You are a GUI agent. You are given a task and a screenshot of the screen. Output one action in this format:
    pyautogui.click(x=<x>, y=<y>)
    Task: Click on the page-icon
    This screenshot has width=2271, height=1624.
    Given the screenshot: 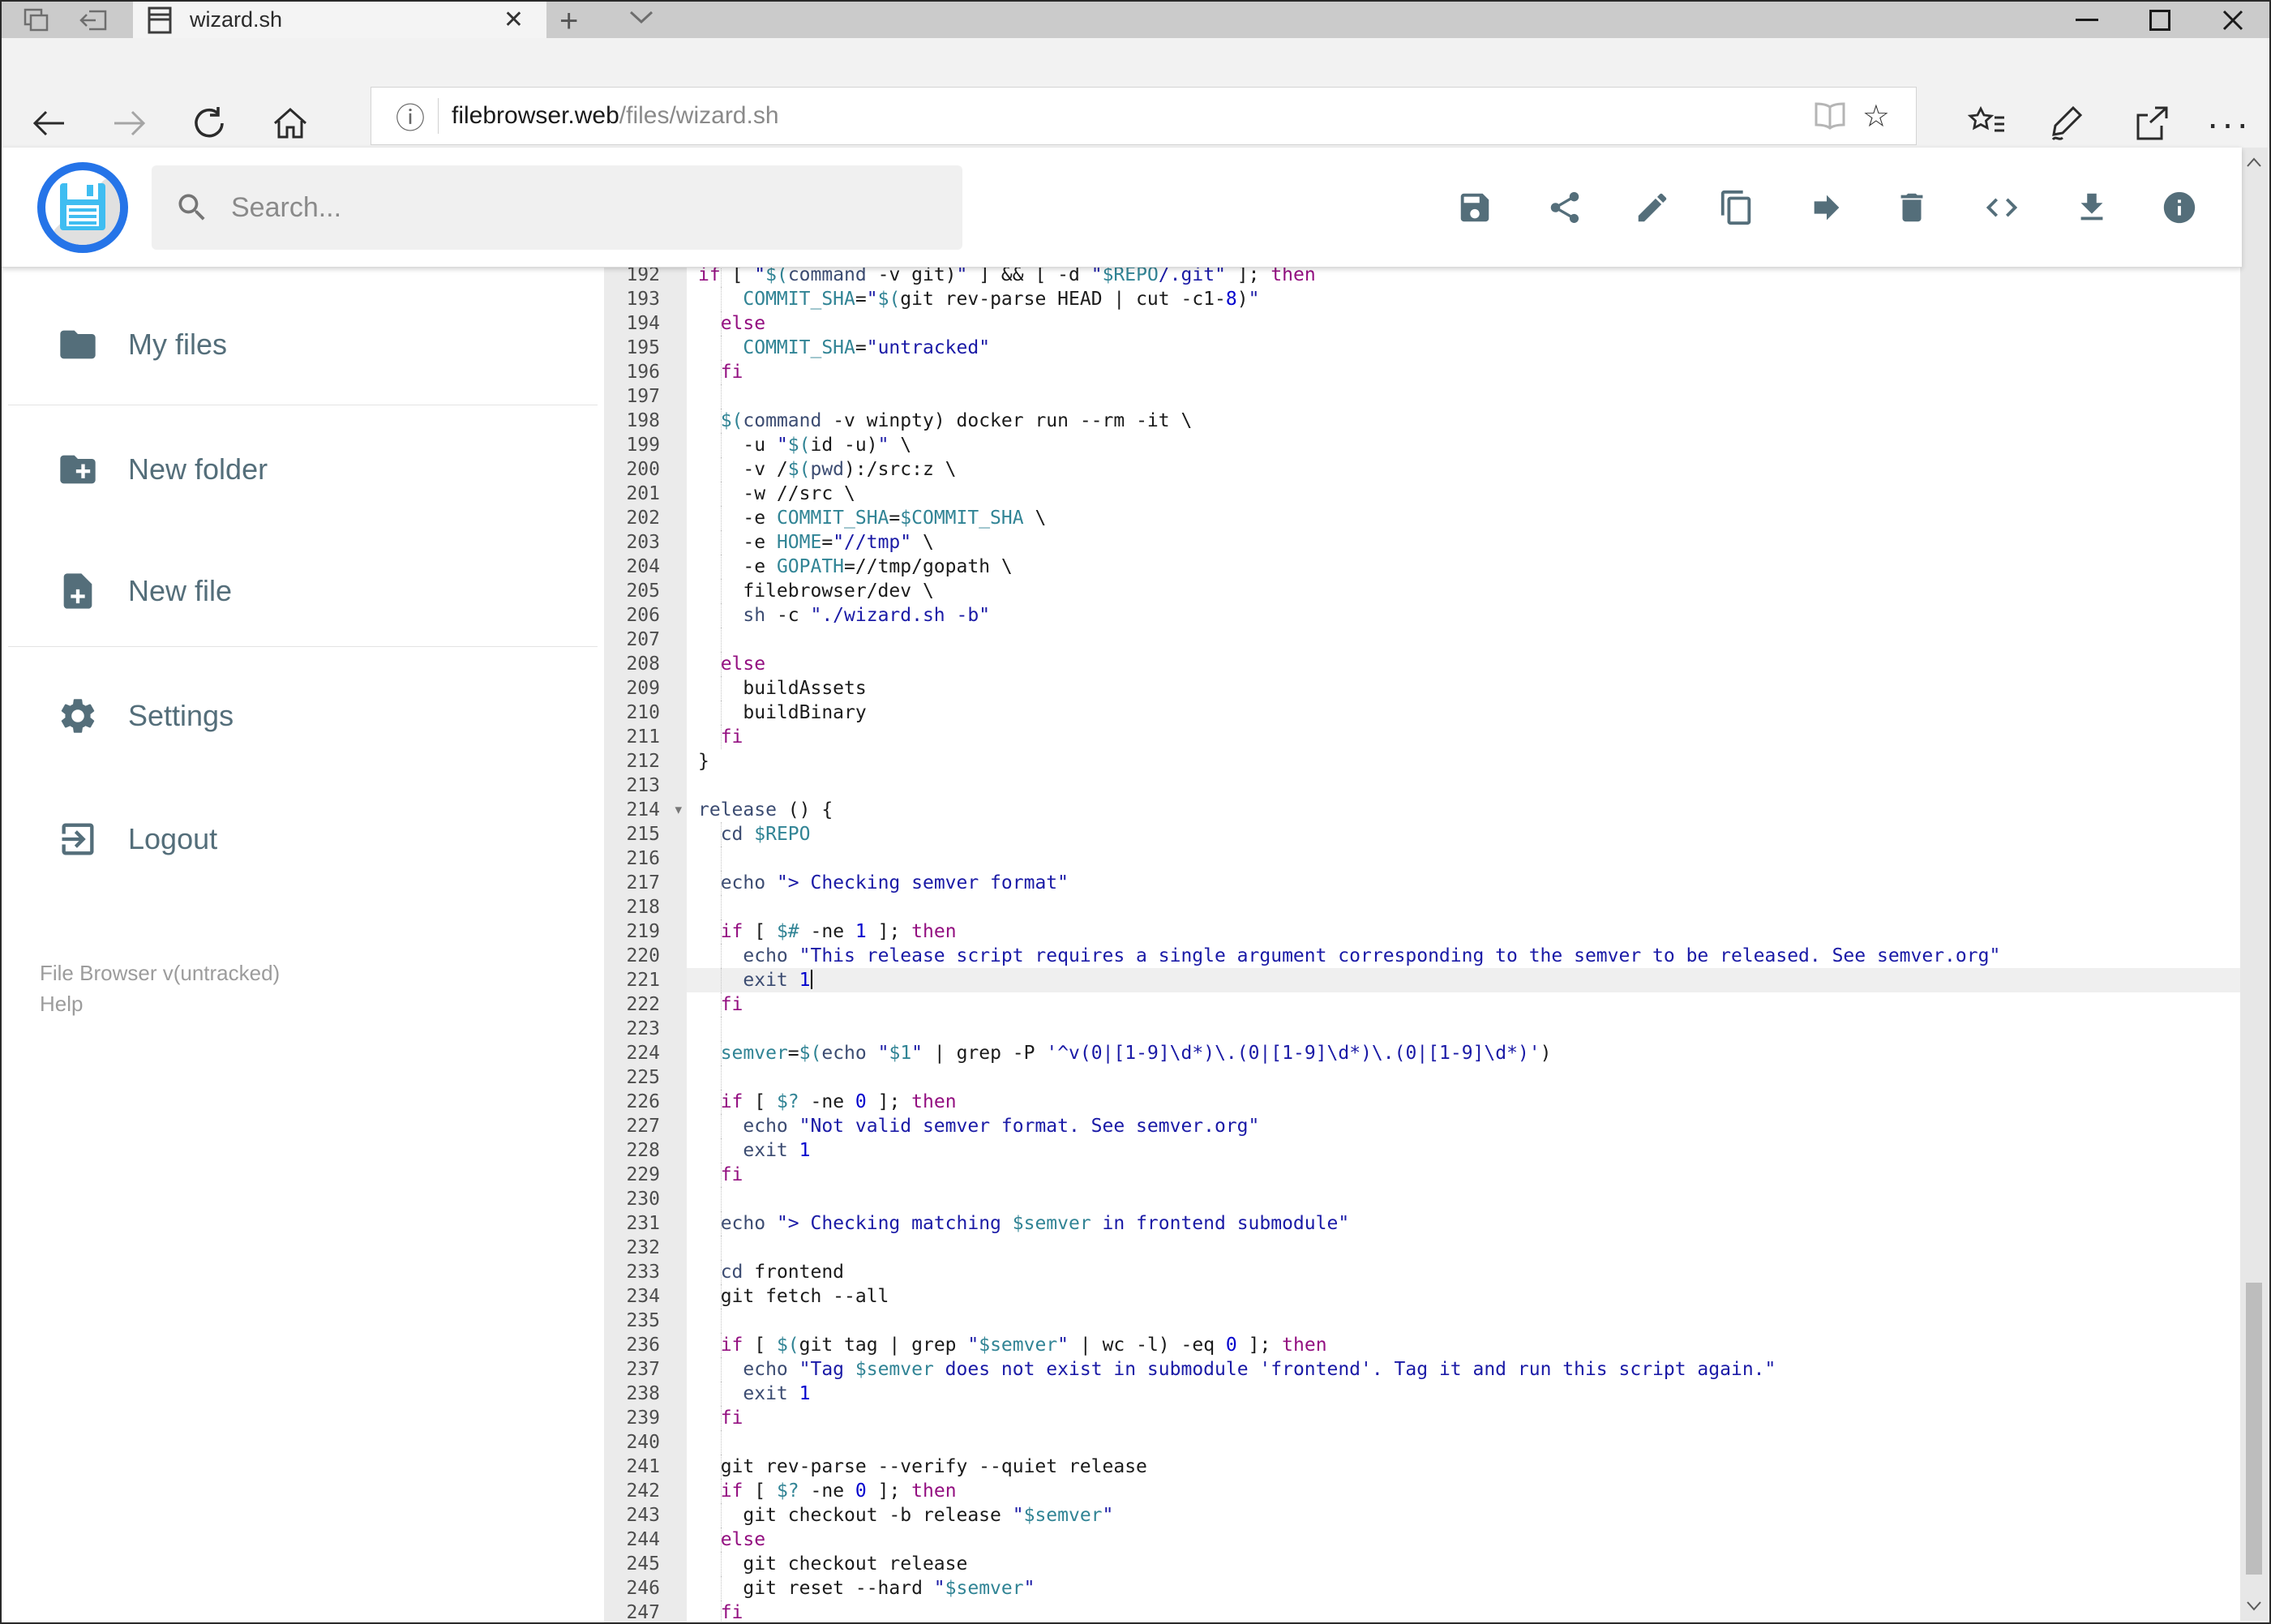 What is the action you would take?
    pyautogui.click(x=160, y=20)
    